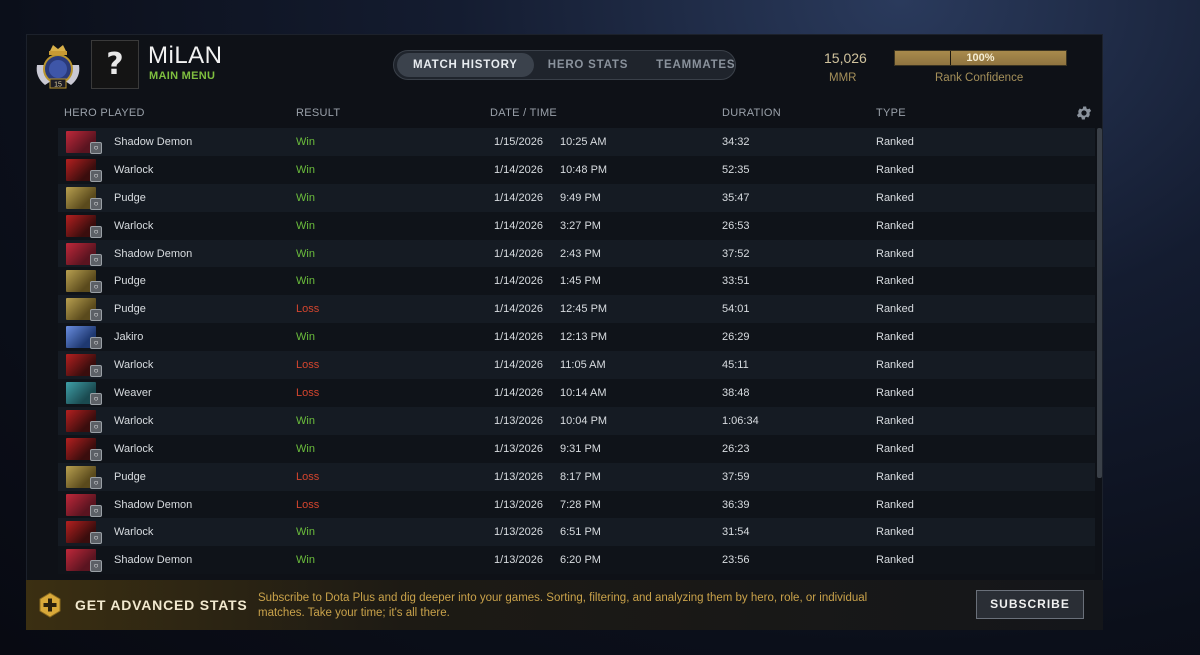 The image size is (1200, 655). I want to click on match-time: 6:20 PM, so click(580, 560).